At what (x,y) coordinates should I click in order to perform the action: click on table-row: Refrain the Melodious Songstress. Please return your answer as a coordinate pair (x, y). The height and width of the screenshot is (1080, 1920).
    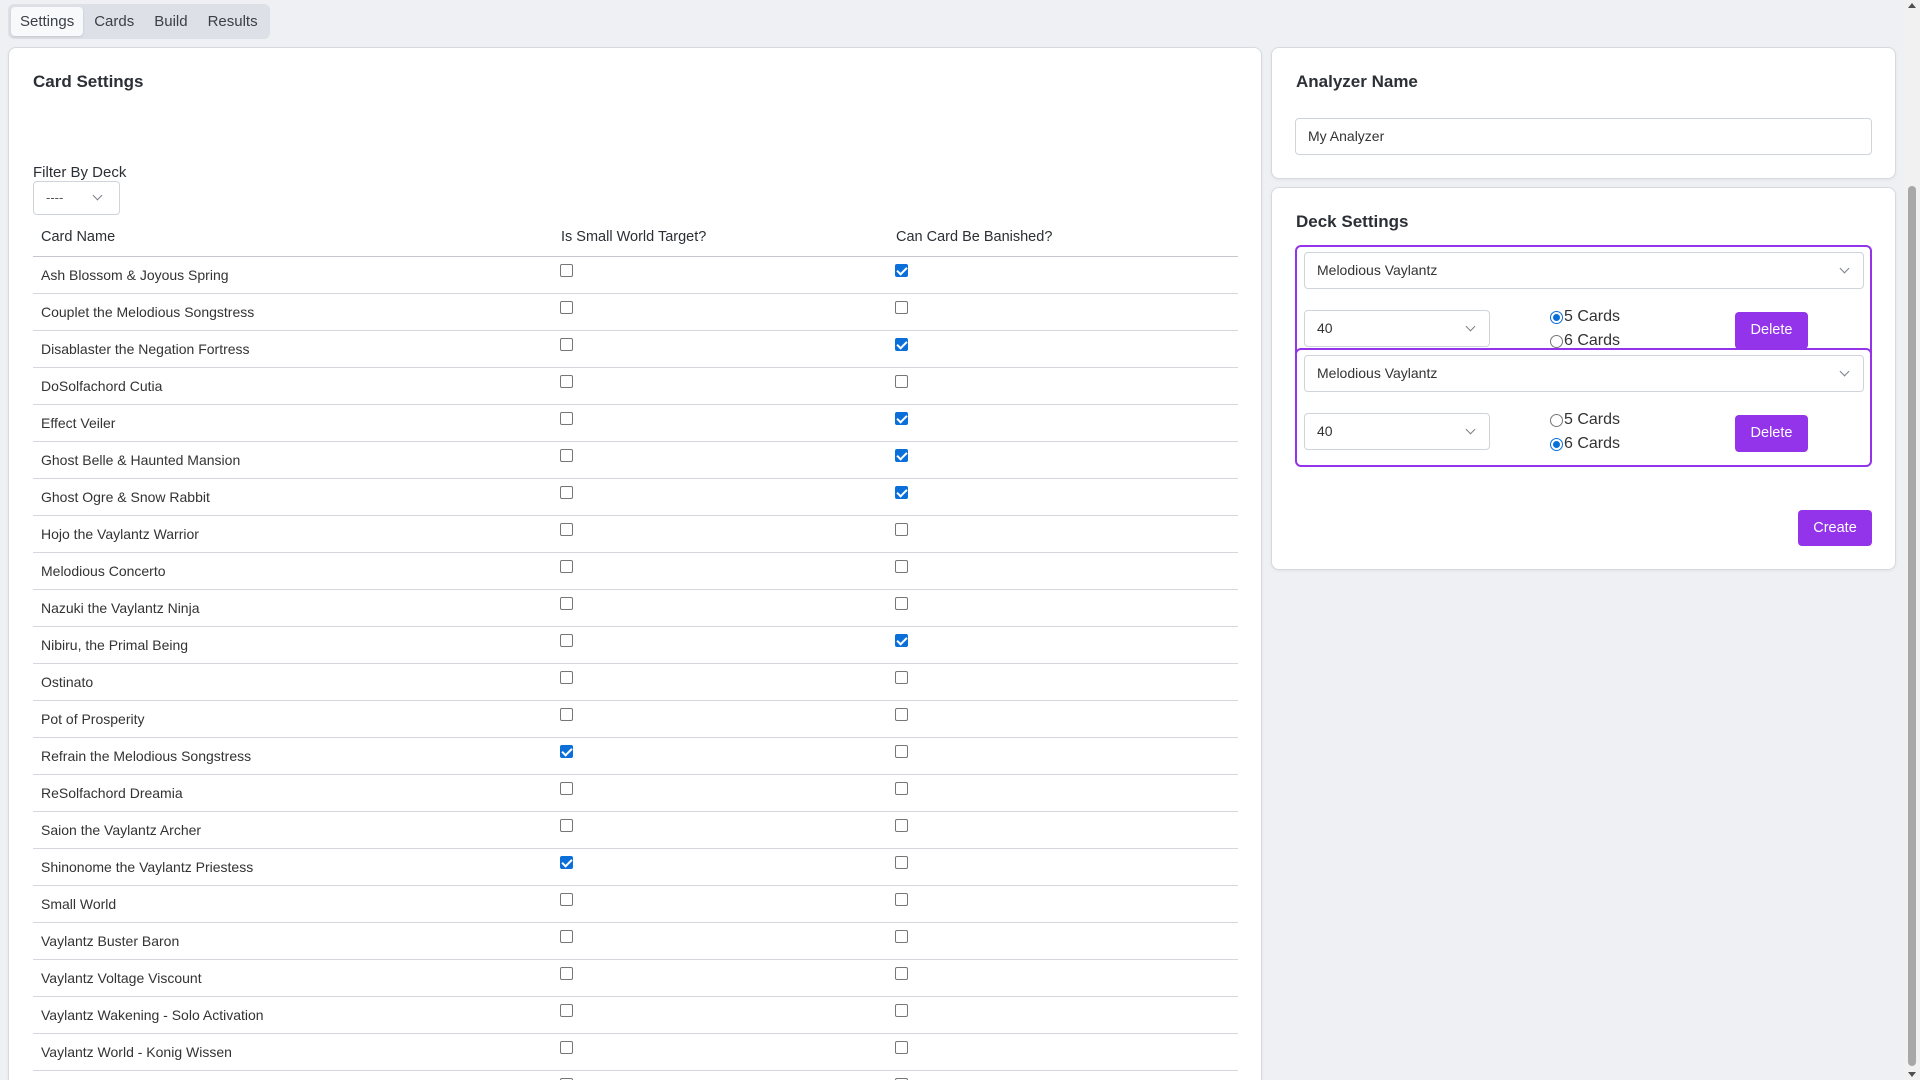
    Looking at the image, I should click on (635, 756).